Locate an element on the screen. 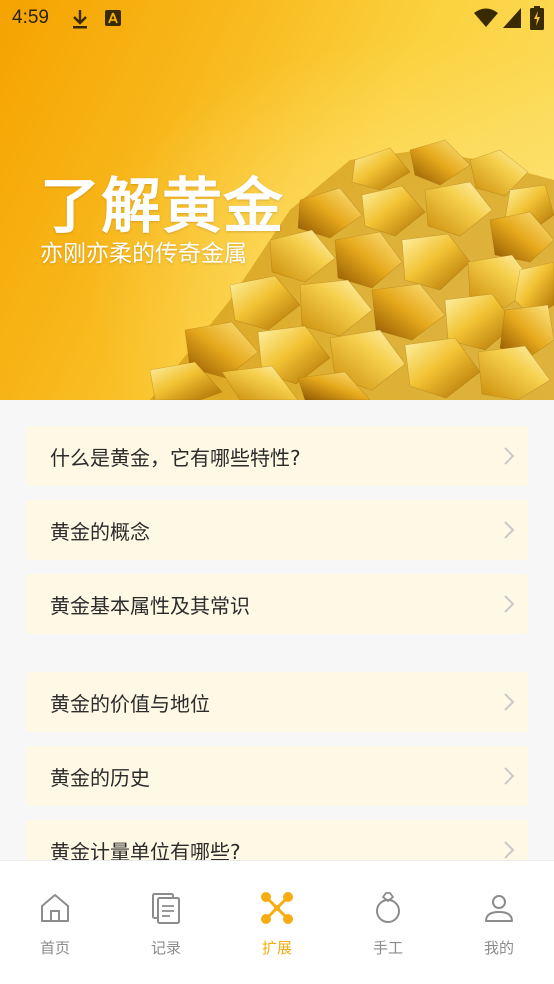 Image resolution: width=554 pixels, height=984 pixels. list-item-label: 黄金的概念 is located at coordinates (100, 531).